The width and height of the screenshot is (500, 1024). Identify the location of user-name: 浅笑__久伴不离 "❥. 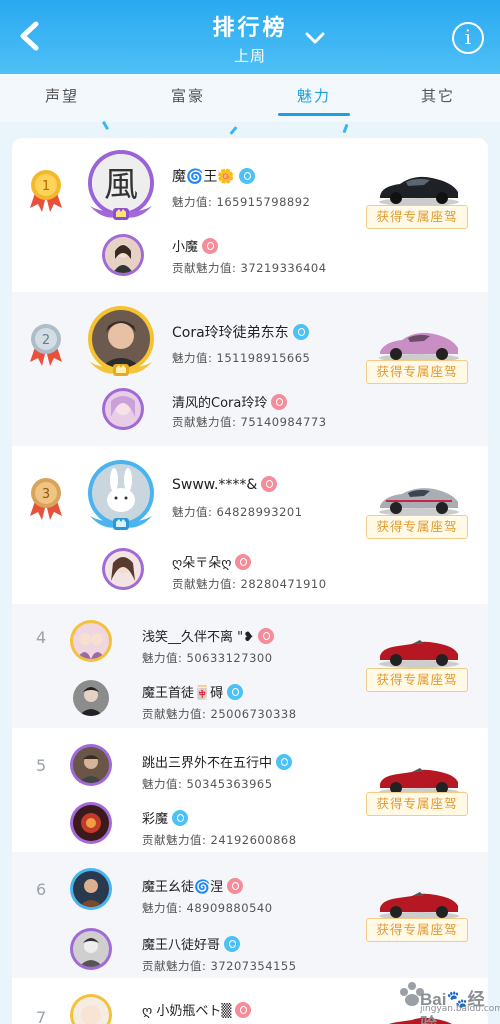
(208, 635).